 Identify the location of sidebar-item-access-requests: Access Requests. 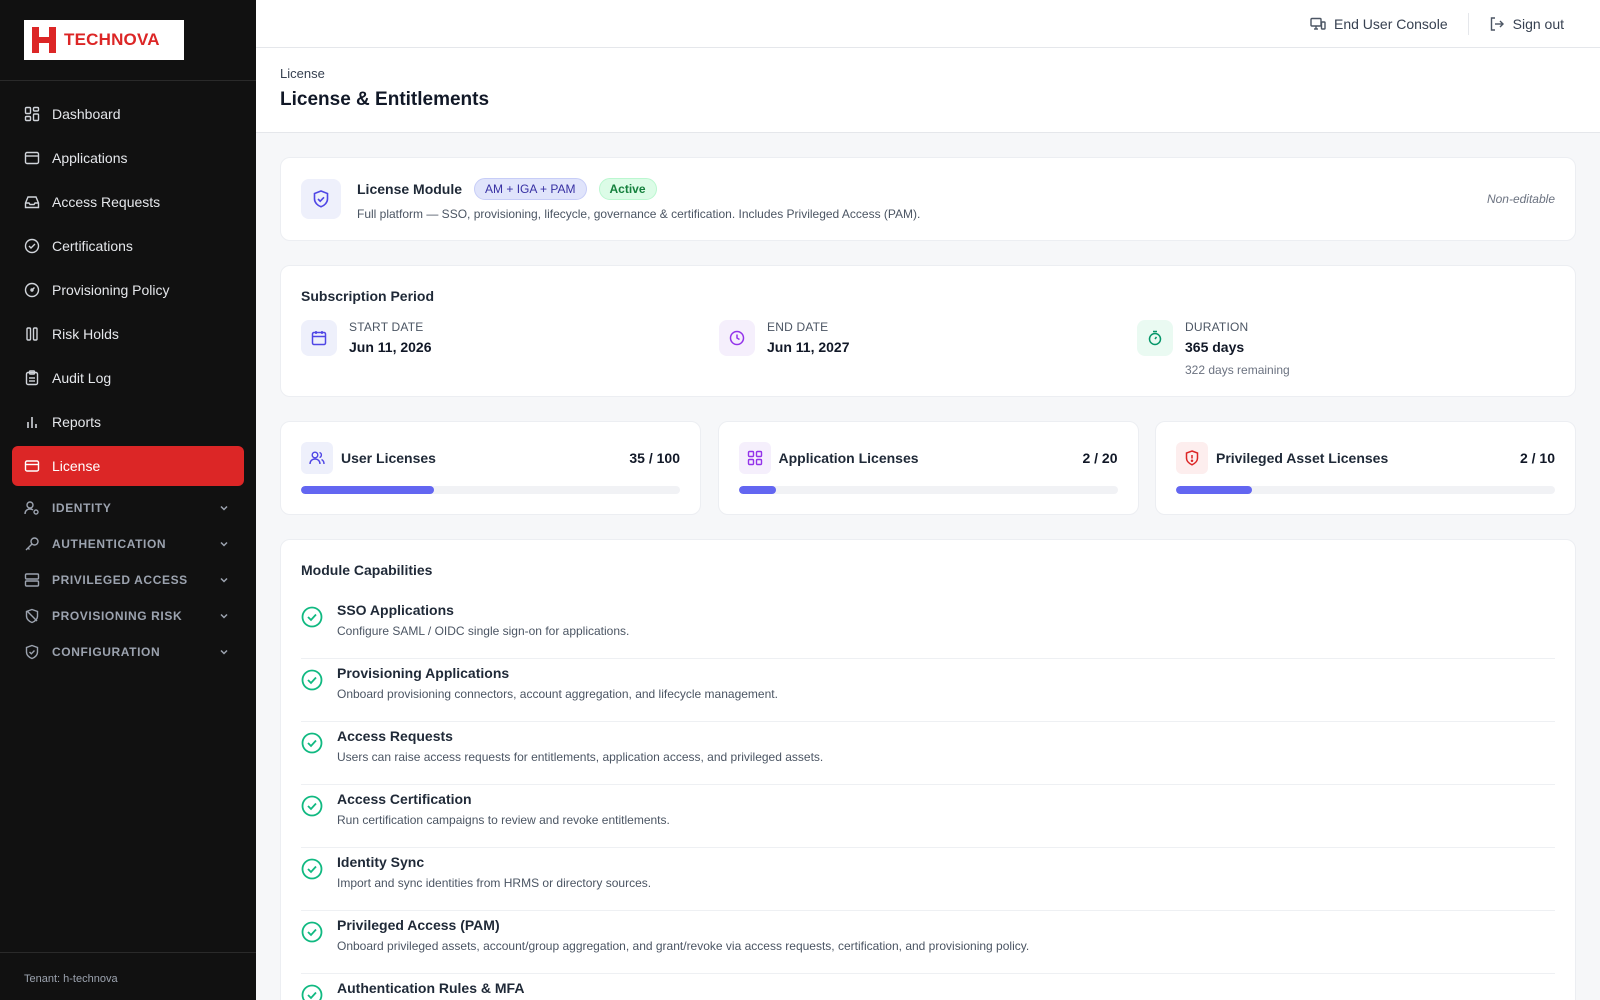
(128, 202).